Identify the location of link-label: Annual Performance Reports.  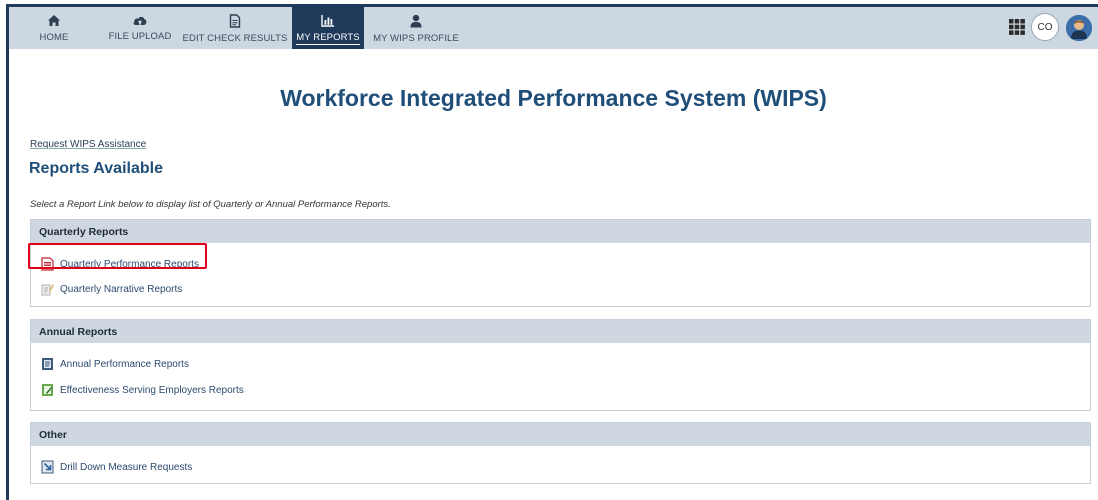
(124, 364).